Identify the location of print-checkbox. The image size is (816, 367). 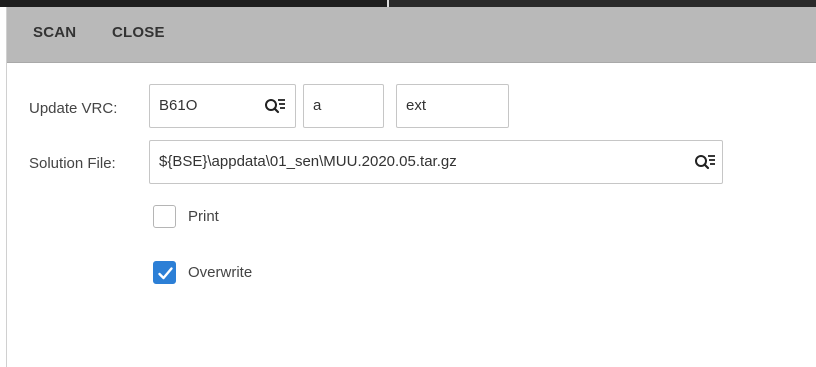
(164, 216).